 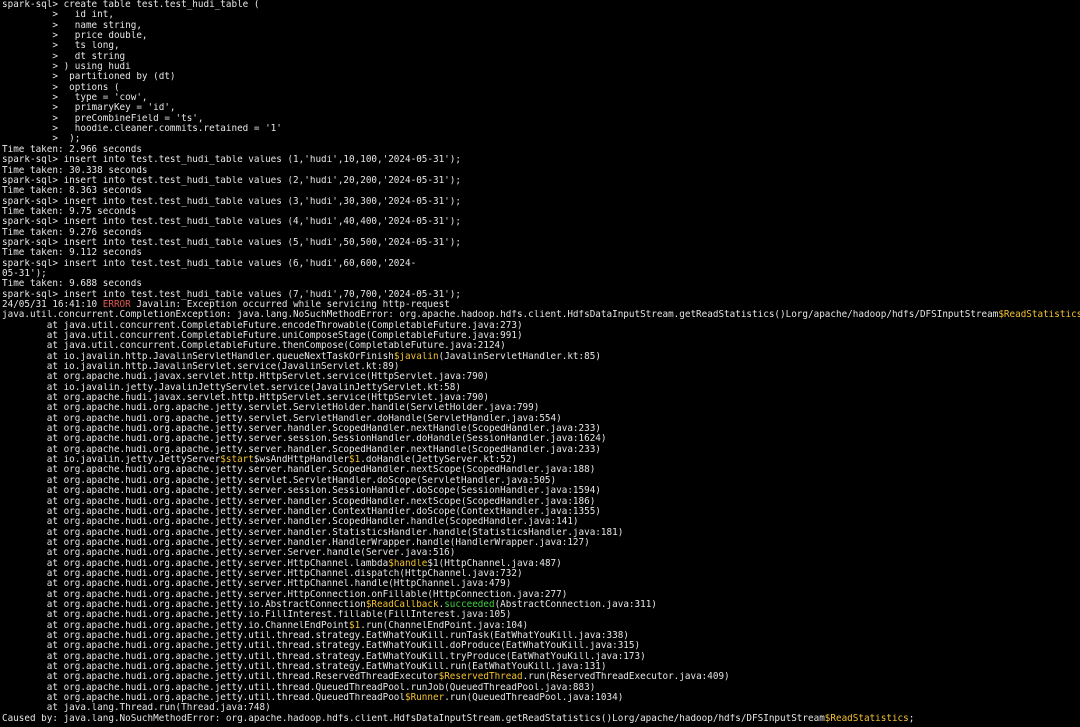 What do you see at coordinates (541, 212) in the screenshot?
I see `terminal-line: Time taken: 9.75 seconds` at bounding box center [541, 212].